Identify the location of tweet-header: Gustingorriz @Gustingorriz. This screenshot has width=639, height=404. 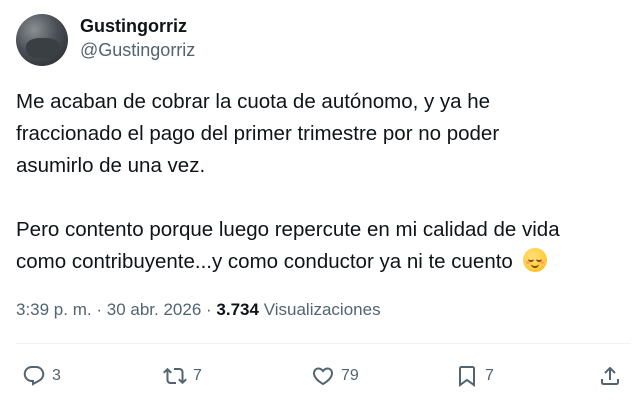
(316, 39).